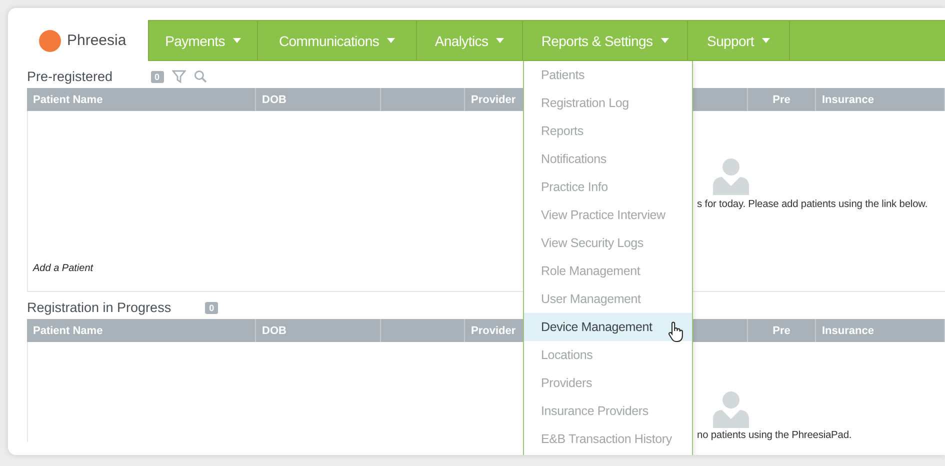  What do you see at coordinates (200, 76) in the screenshot?
I see `search-icon` at bounding box center [200, 76].